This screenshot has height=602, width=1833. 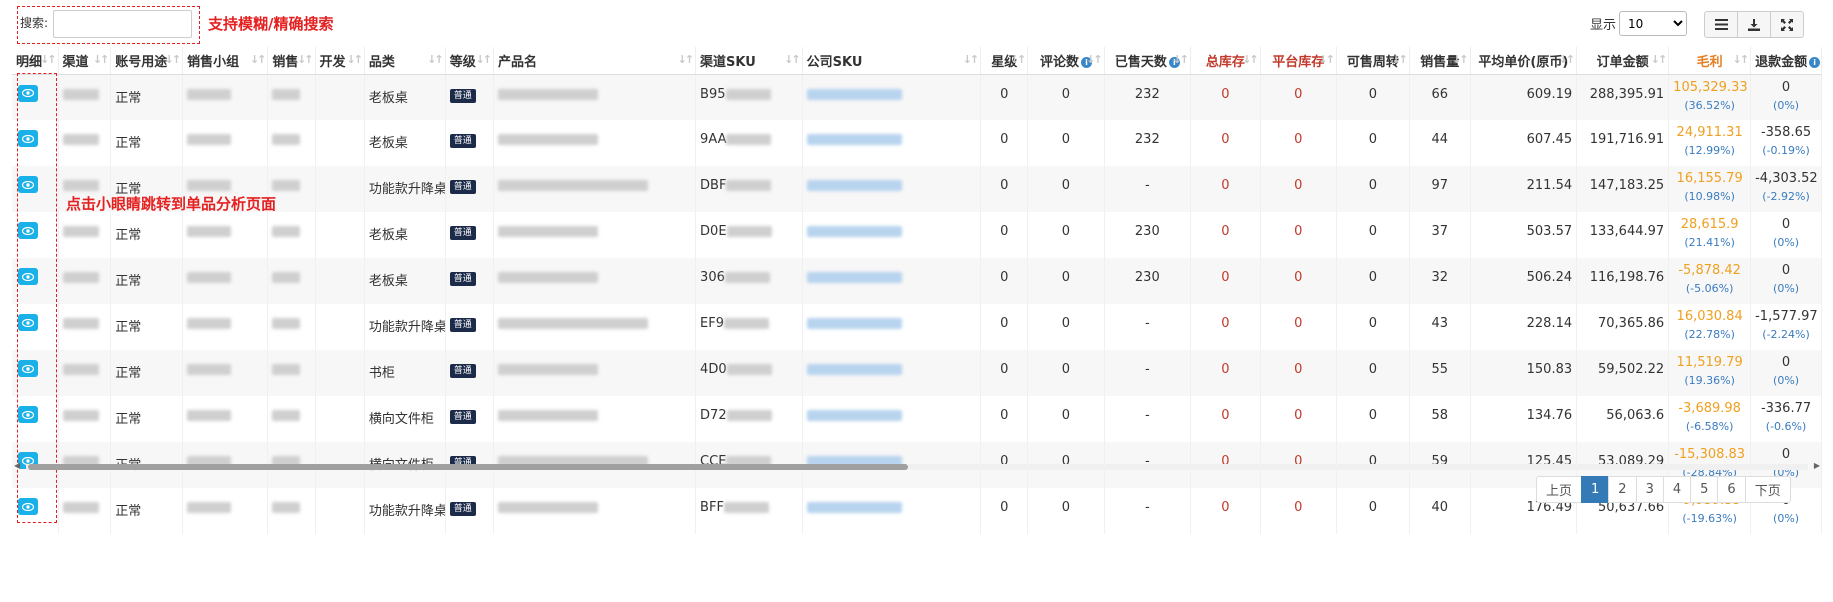 I want to click on col-header: 渠道 ↓↑, so click(x=85, y=61).